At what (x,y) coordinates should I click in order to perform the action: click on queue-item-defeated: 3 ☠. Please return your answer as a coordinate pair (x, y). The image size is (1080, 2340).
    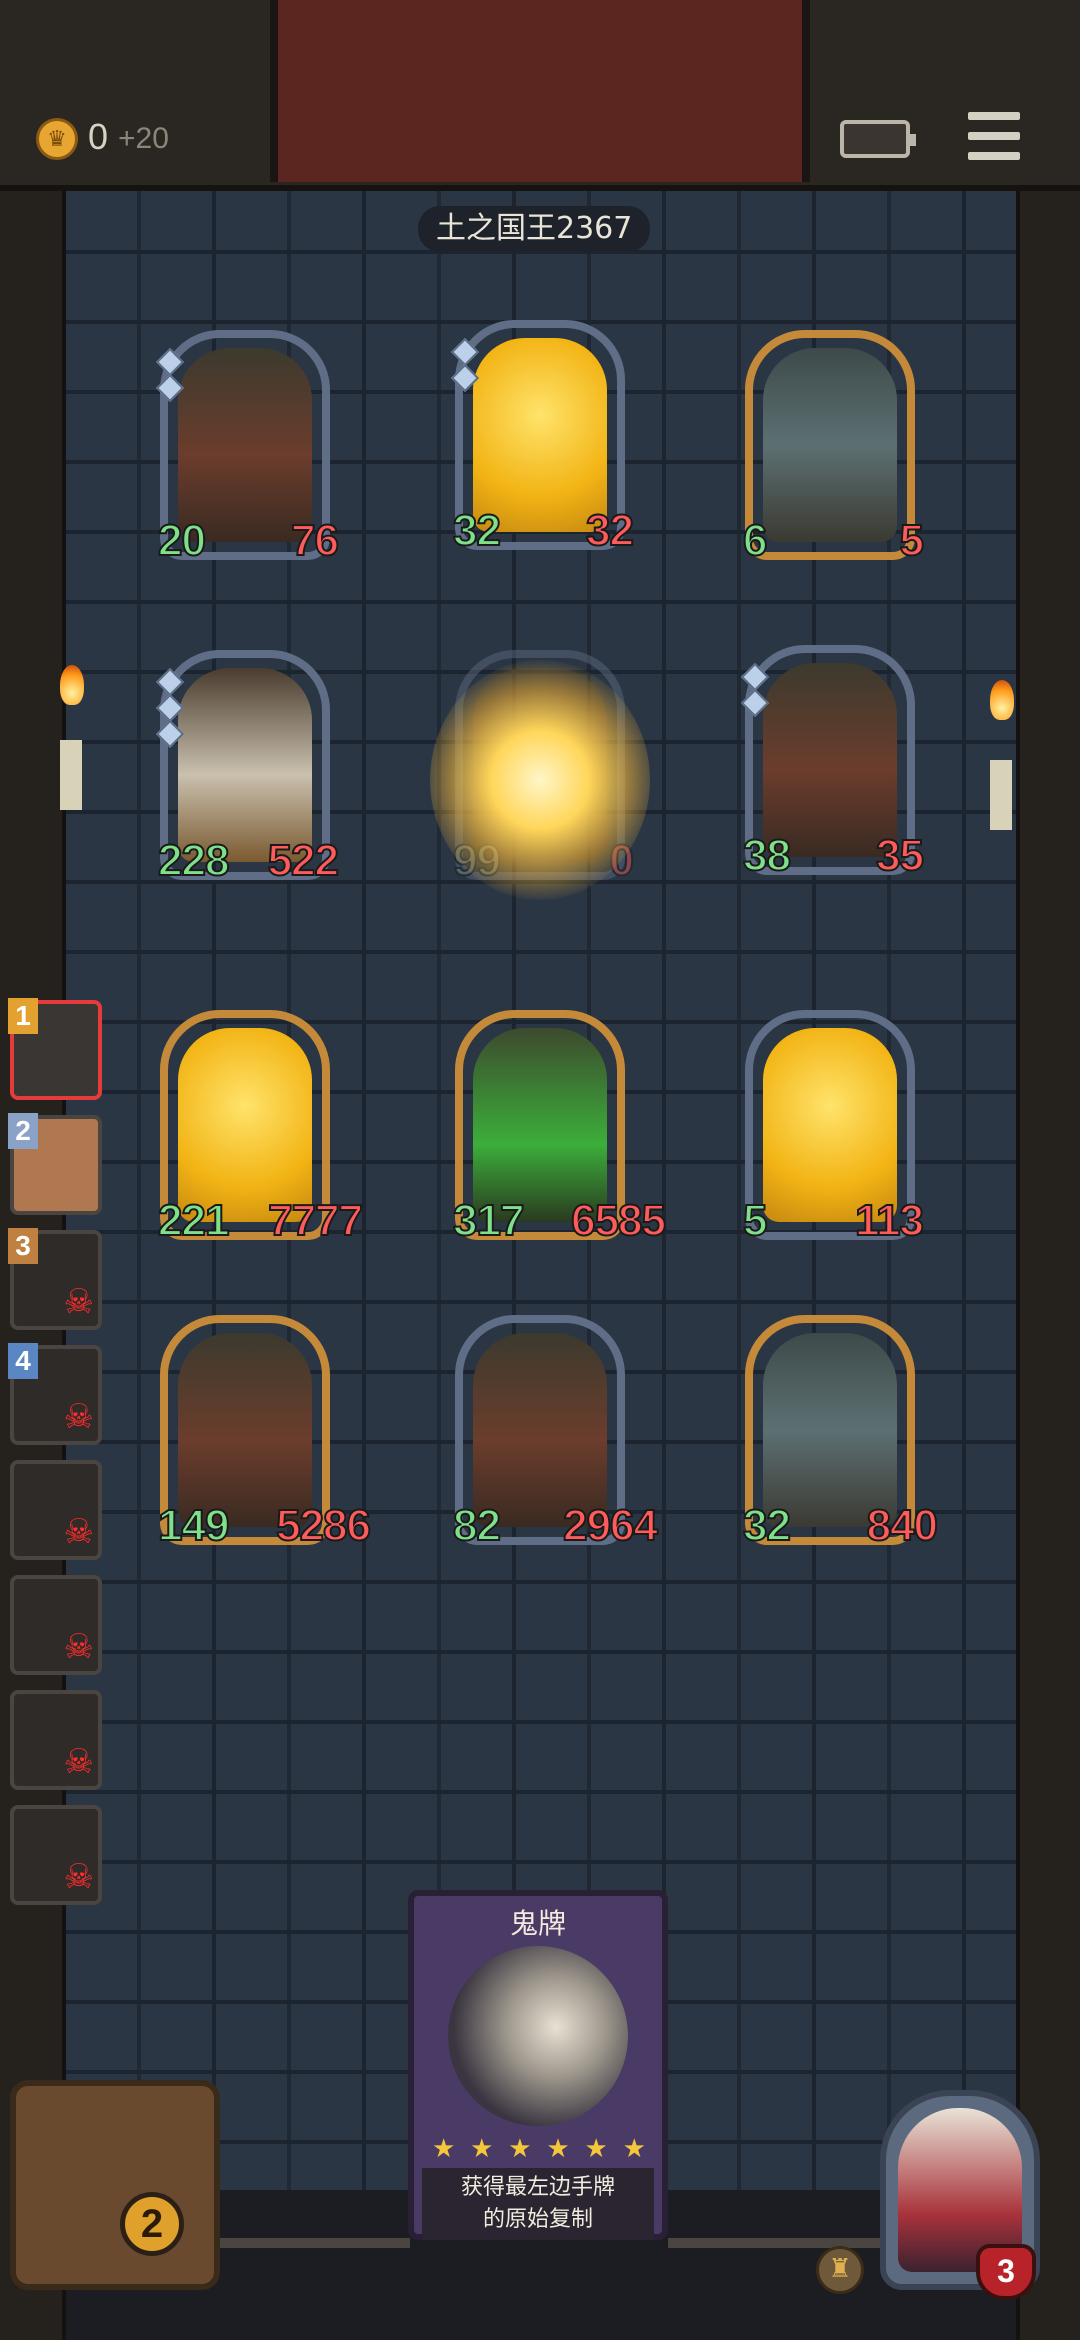
    Looking at the image, I should click on (55, 1279).